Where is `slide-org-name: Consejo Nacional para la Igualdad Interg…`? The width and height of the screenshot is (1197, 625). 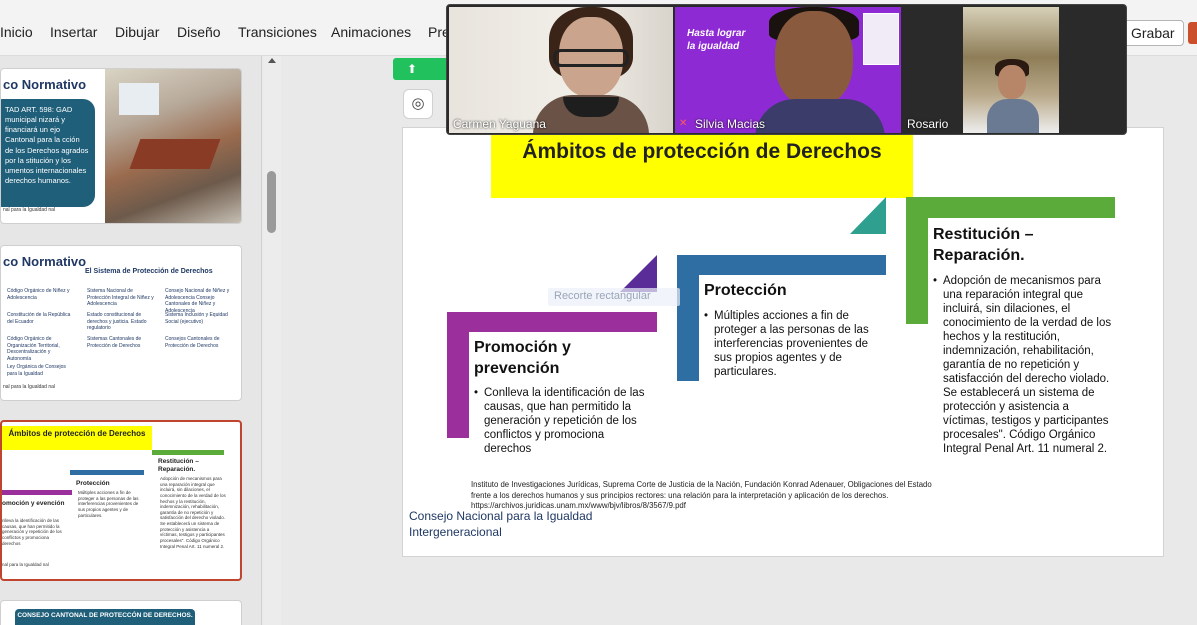 slide-org-name: Consejo Nacional para la Igualdad Interg… is located at coordinates (500, 524).